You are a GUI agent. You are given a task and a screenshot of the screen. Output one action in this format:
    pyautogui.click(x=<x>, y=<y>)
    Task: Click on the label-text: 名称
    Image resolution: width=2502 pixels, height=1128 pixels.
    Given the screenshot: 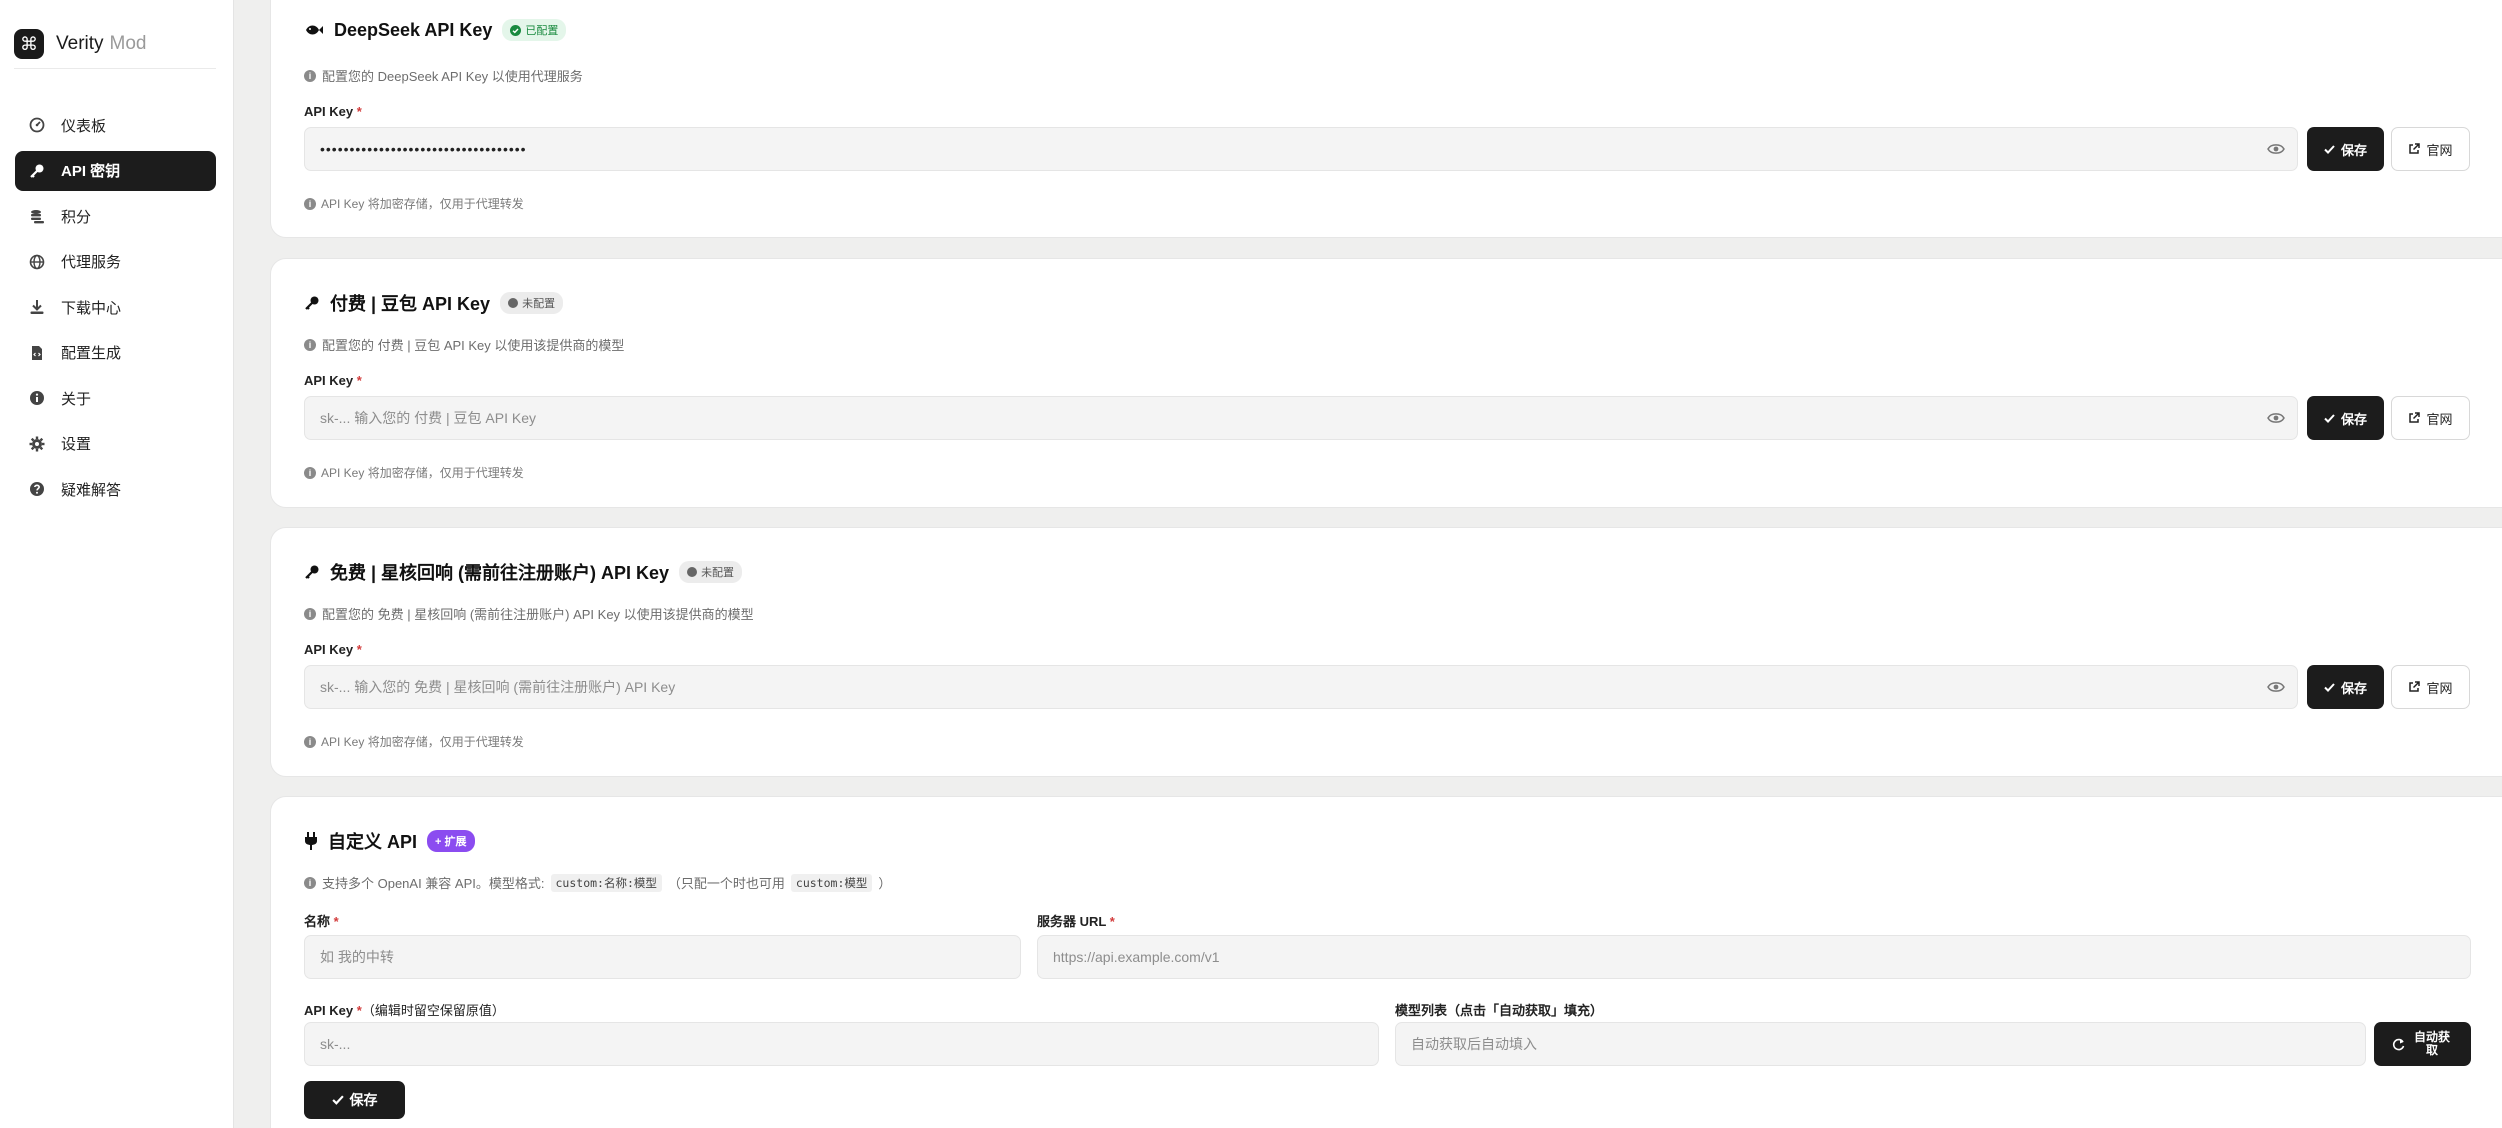 What is the action you would take?
    pyautogui.click(x=317, y=921)
    